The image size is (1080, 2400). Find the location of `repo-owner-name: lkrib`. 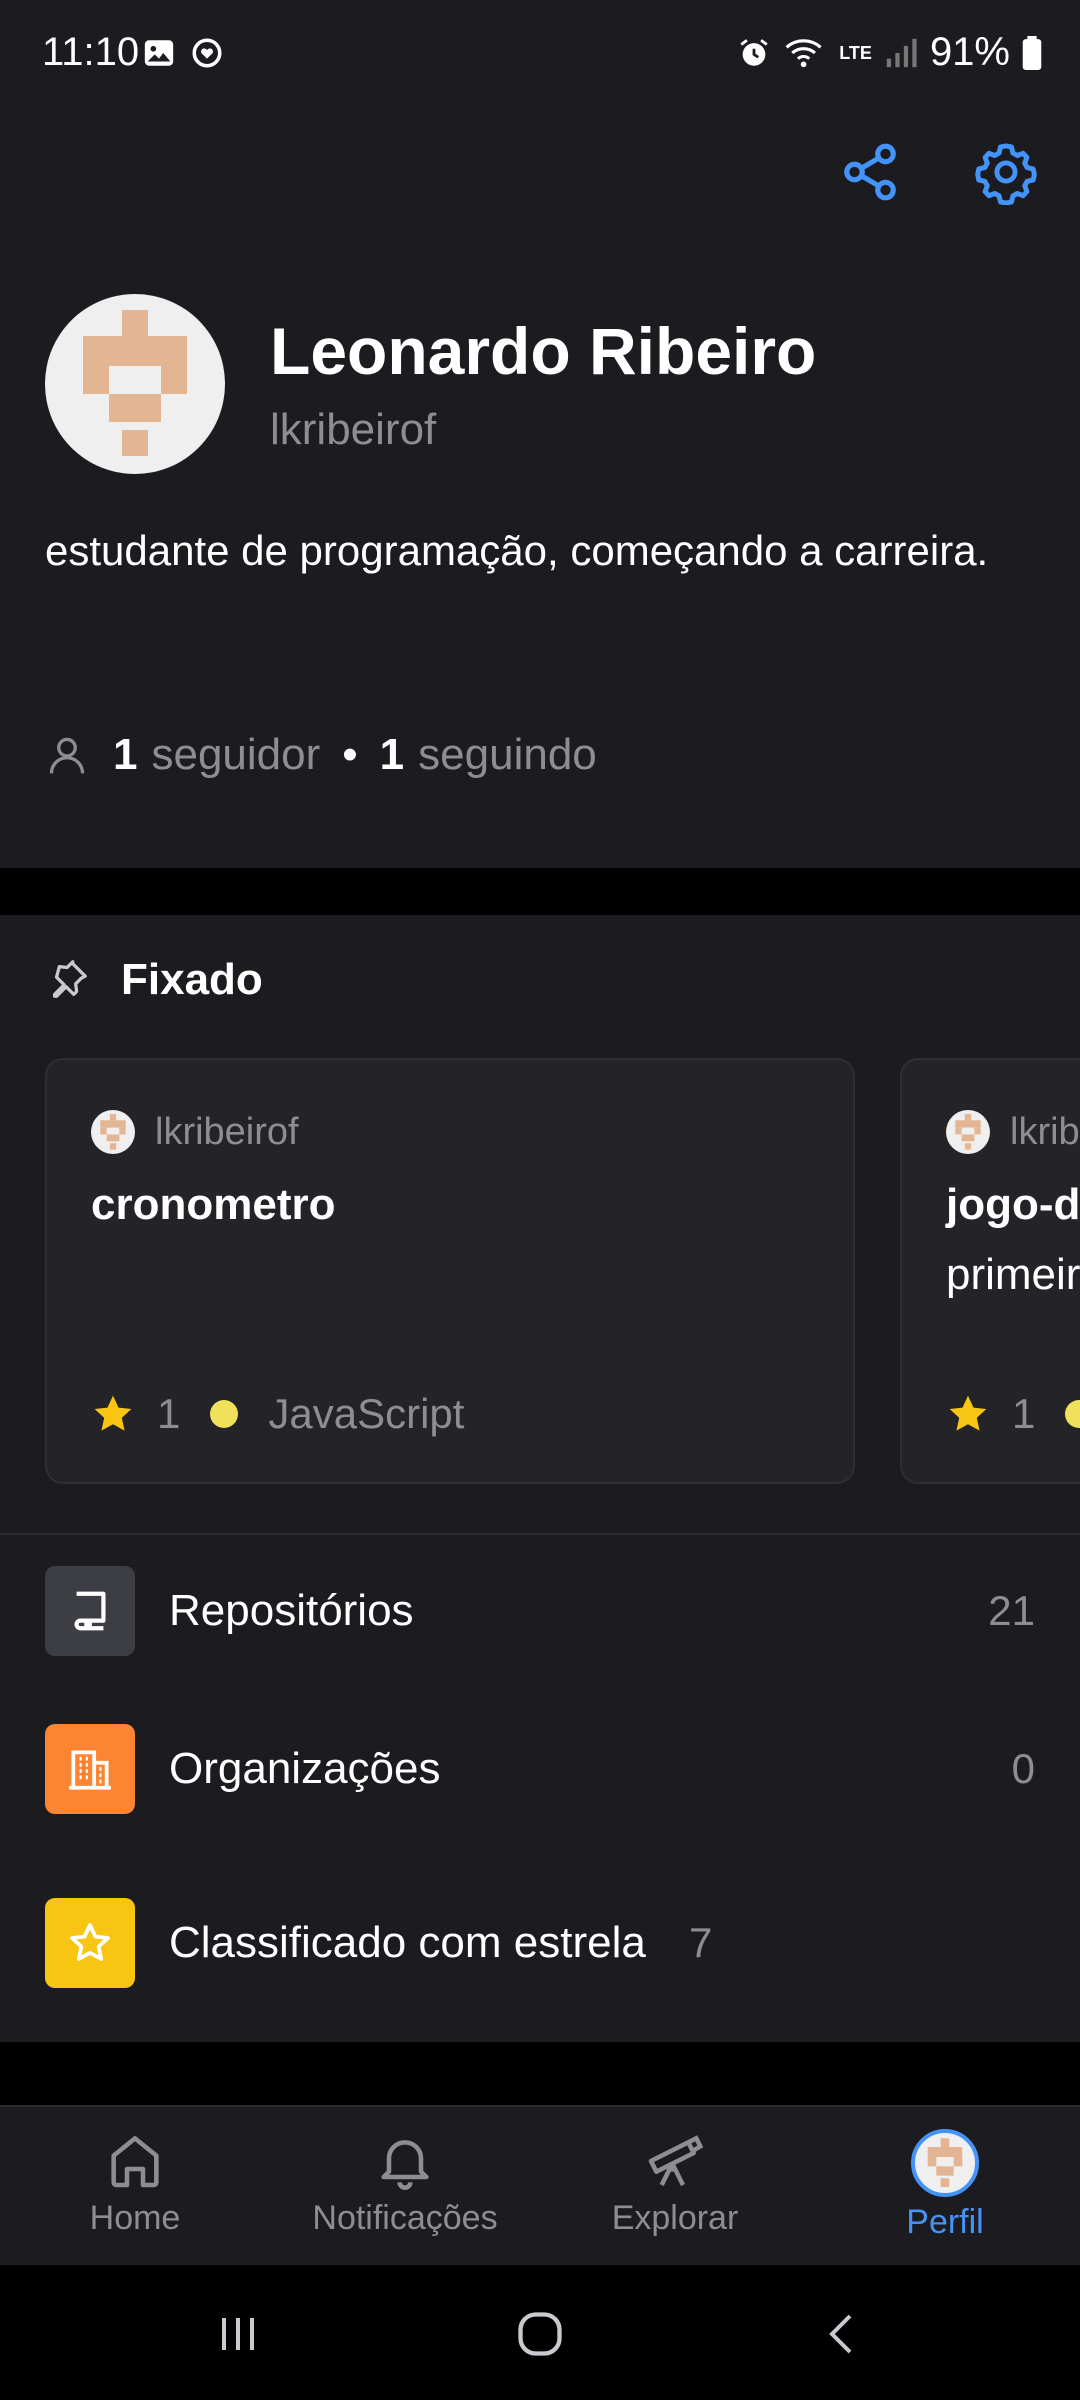

repo-owner-name: lkrib is located at coordinates (1045, 1131).